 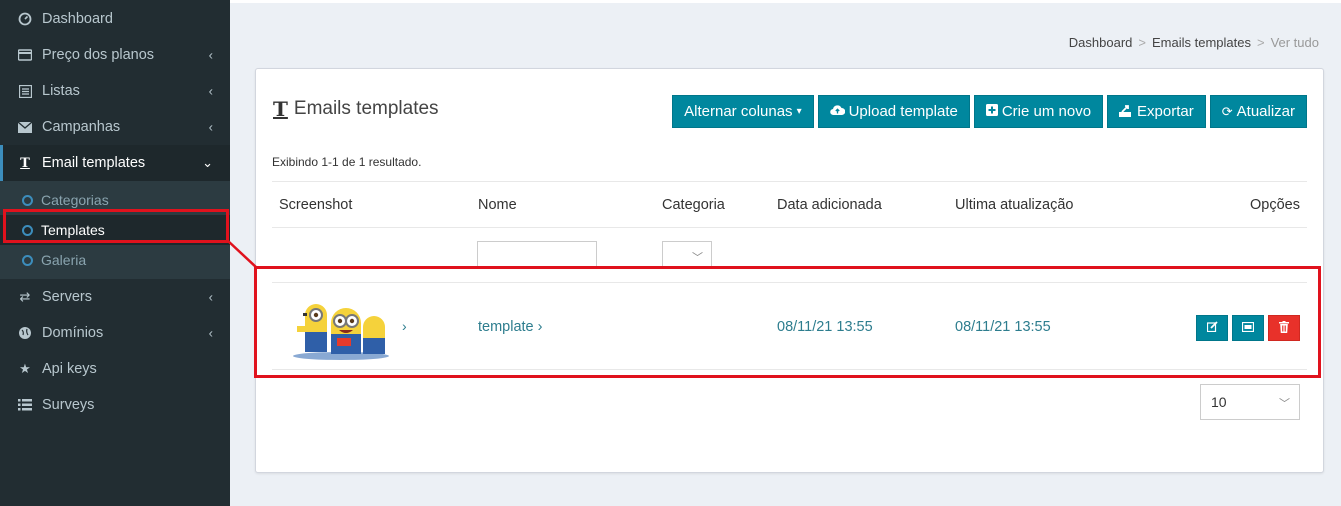 I want to click on sidebar-item-label: Servers, so click(x=67, y=297).